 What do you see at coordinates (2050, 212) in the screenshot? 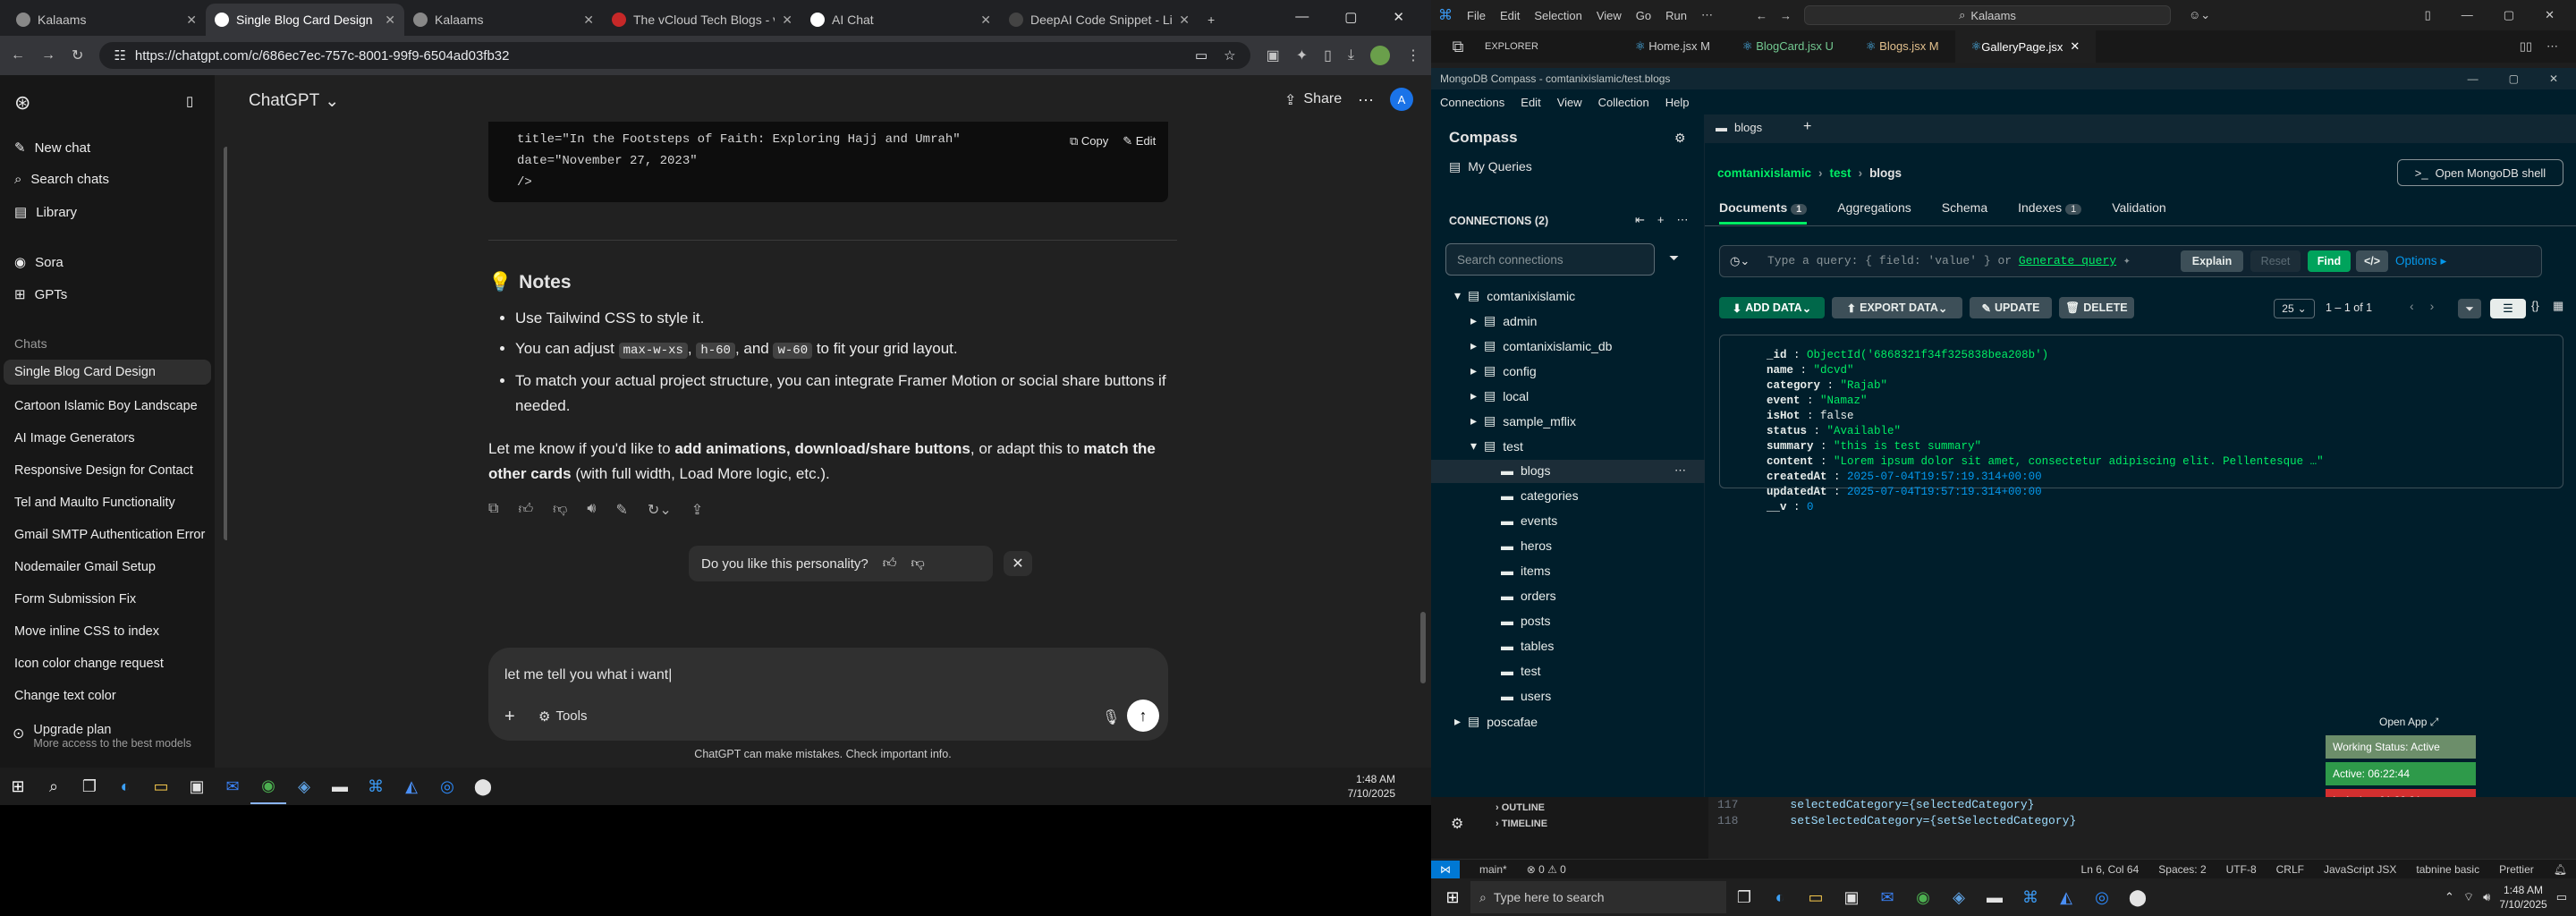
I see `tab-indexes: Indexes 1` at bounding box center [2050, 212].